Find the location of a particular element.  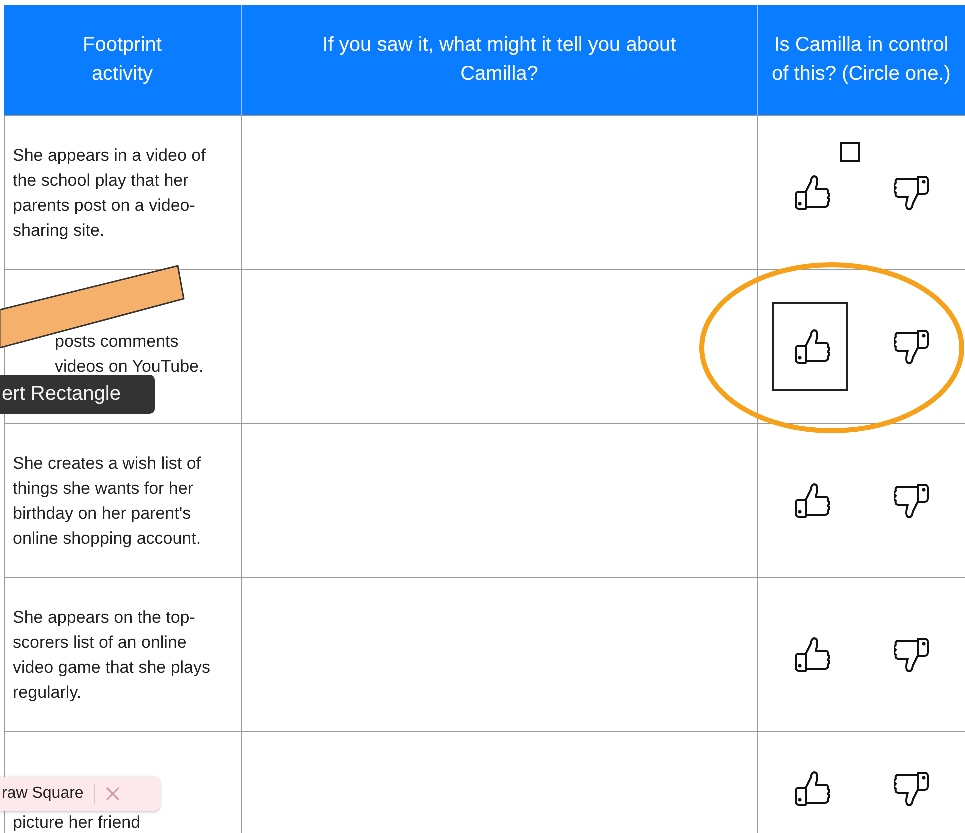

column-header: Is Camilla in control of this? (Circle one.) is located at coordinates (861, 60).